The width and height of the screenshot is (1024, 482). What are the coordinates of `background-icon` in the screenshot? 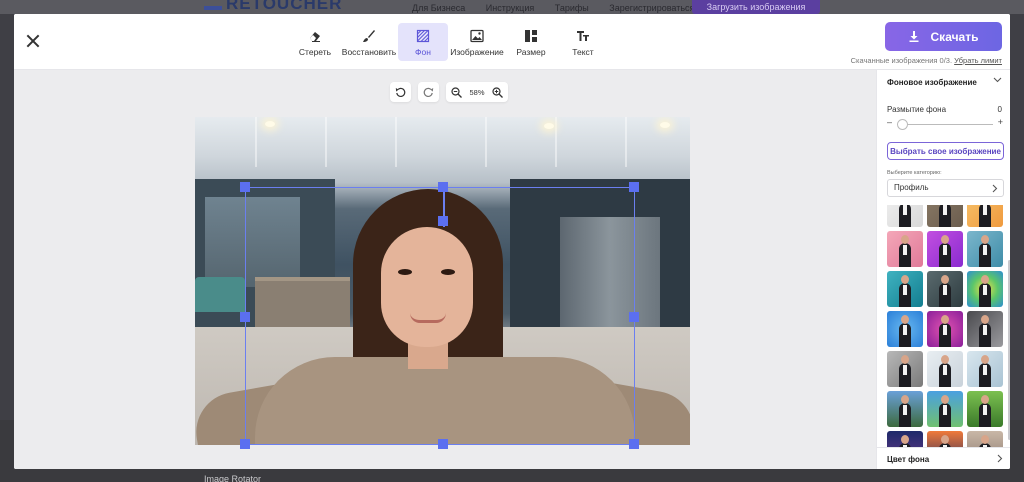 It's located at (423, 36).